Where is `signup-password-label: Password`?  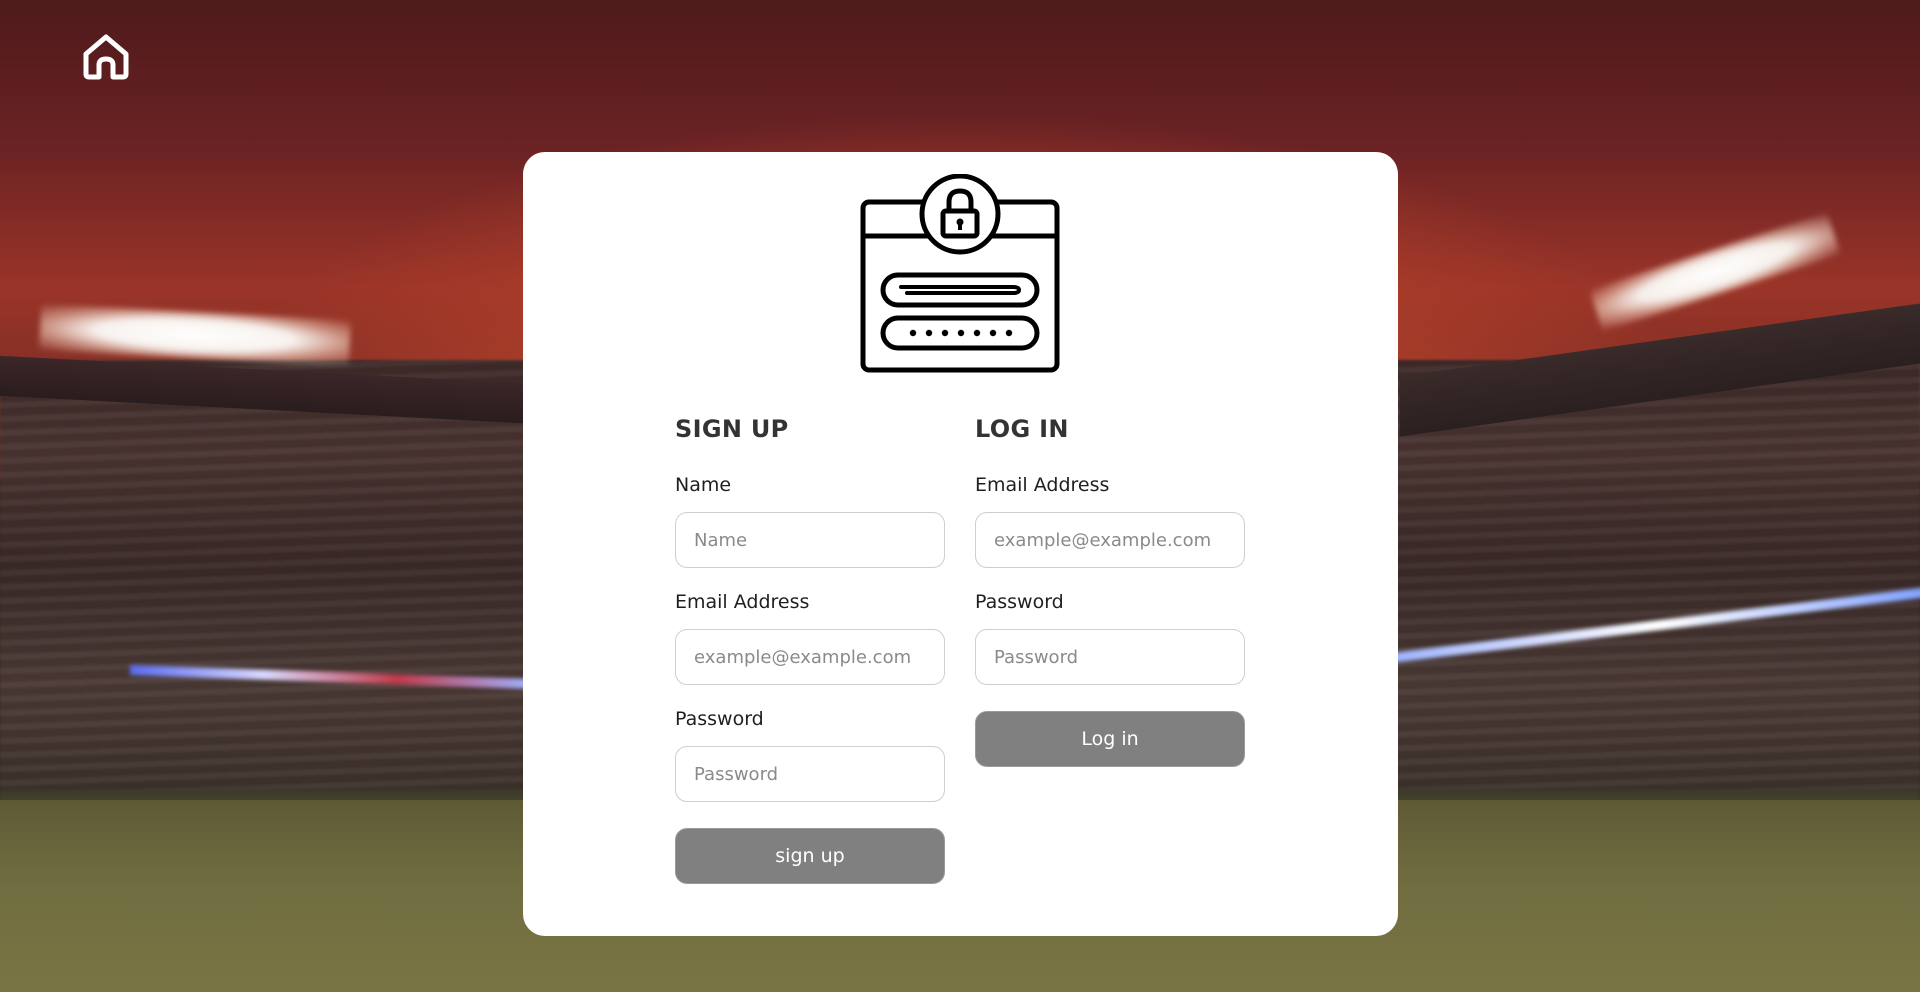
signup-password-label: Password is located at coordinates (719, 719).